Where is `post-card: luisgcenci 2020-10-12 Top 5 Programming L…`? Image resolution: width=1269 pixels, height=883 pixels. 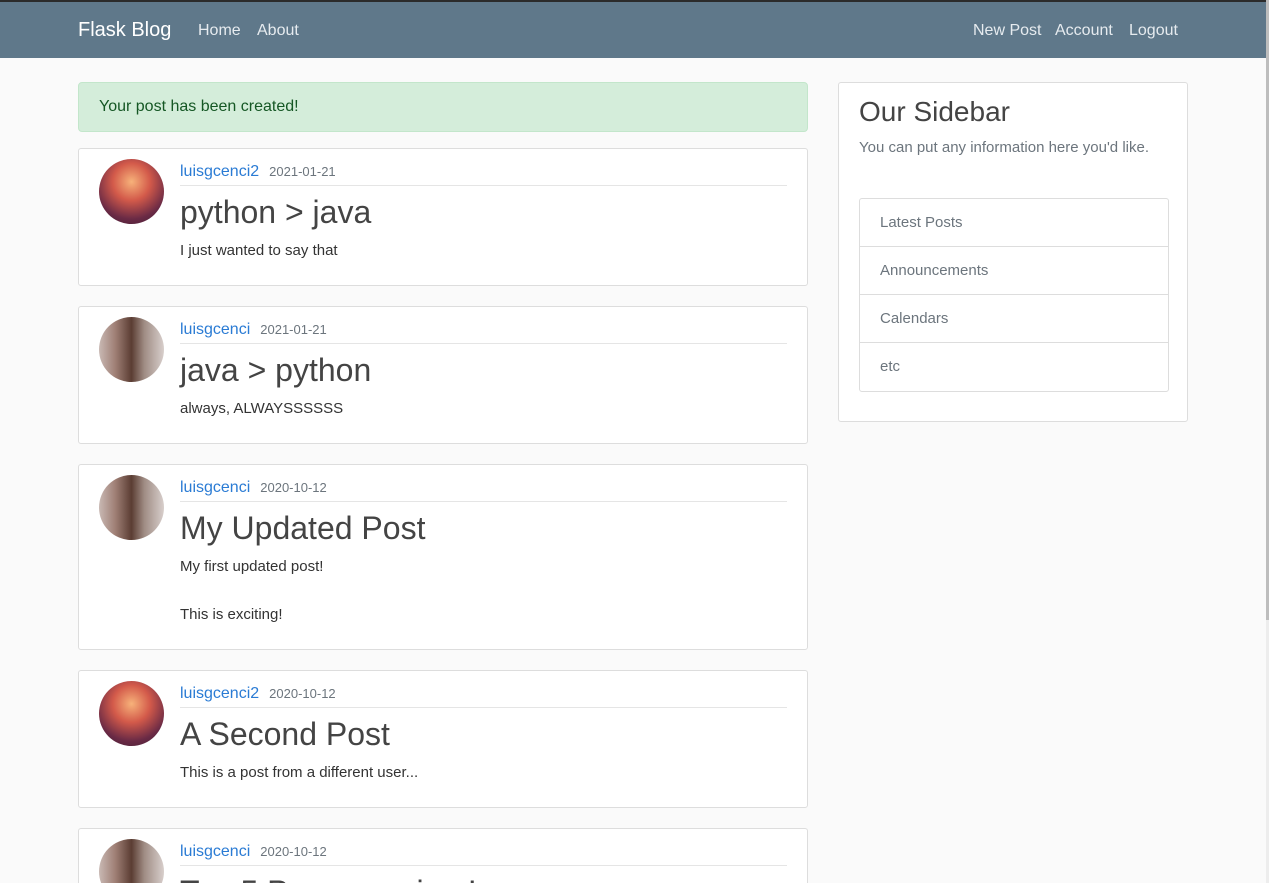 post-card: luisgcenci 2020-10-12 Top 5 Programming L… is located at coordinates (443, 855).